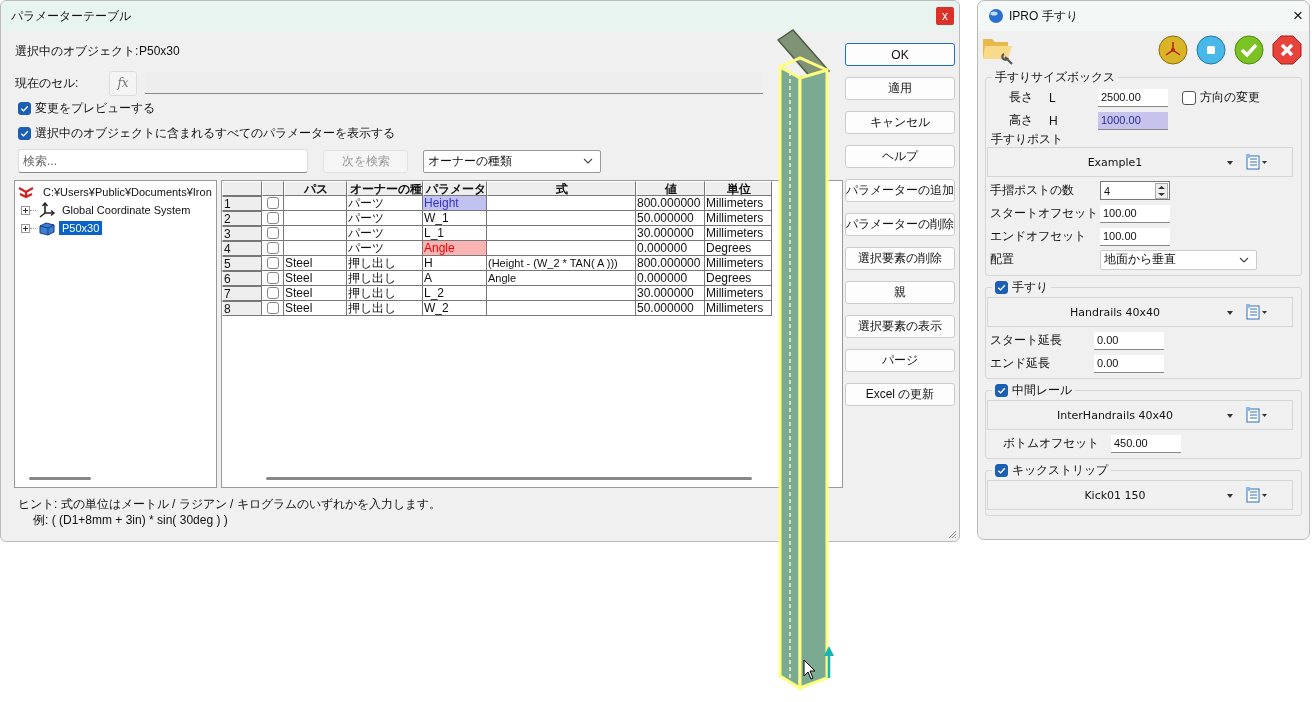 This screenshot has width=1312, height=702. I want to click on row-header: 3, so click(242, 233).